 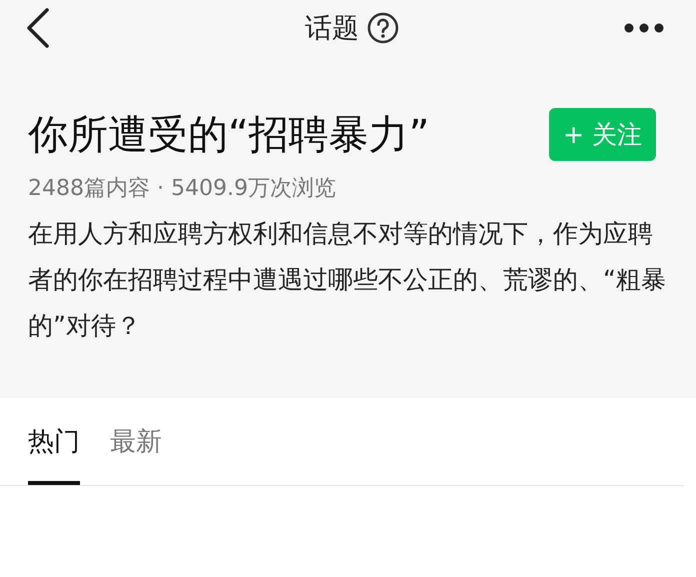 What do you see at coordinates (332, 29) in the screenshot?
I see `page-title: 话题` at bounding box center [332, 29].